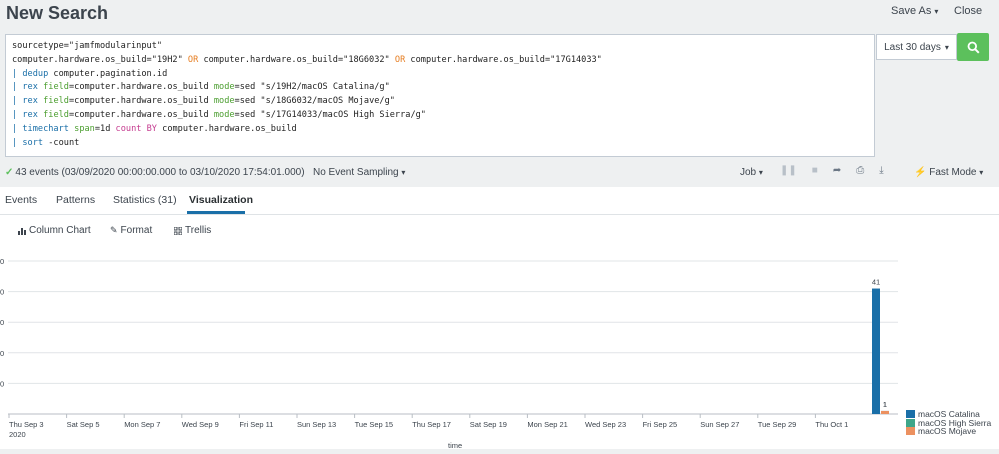 This screenshot has height=454, width=999. I want to click on tab-events: Events, so click(21, 200).